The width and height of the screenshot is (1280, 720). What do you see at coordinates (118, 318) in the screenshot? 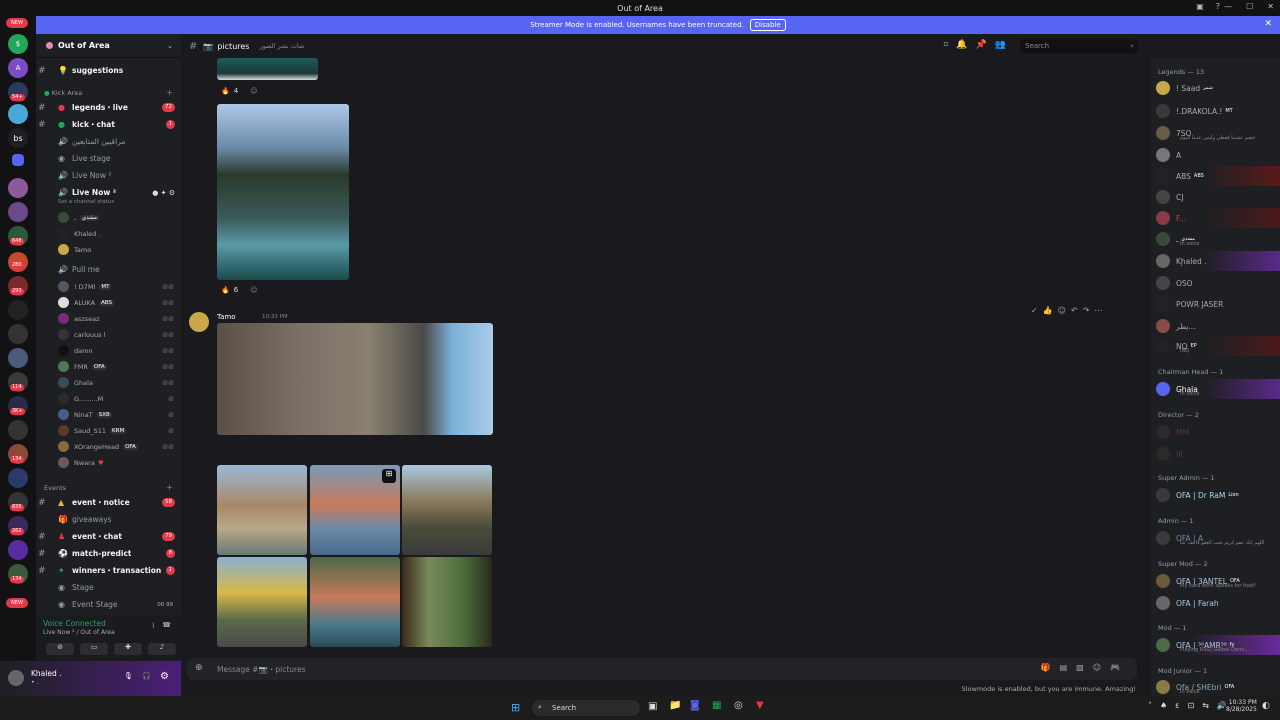
I see `voice-user: aszseaz ⊘⊘` at bounding box center [118, 318].